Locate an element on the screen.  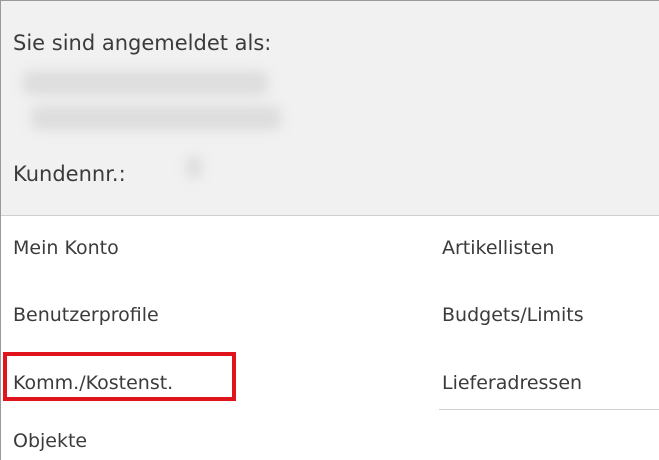
menu-link-artikellisten: Artikellisten is located at coordinates (498, 248).